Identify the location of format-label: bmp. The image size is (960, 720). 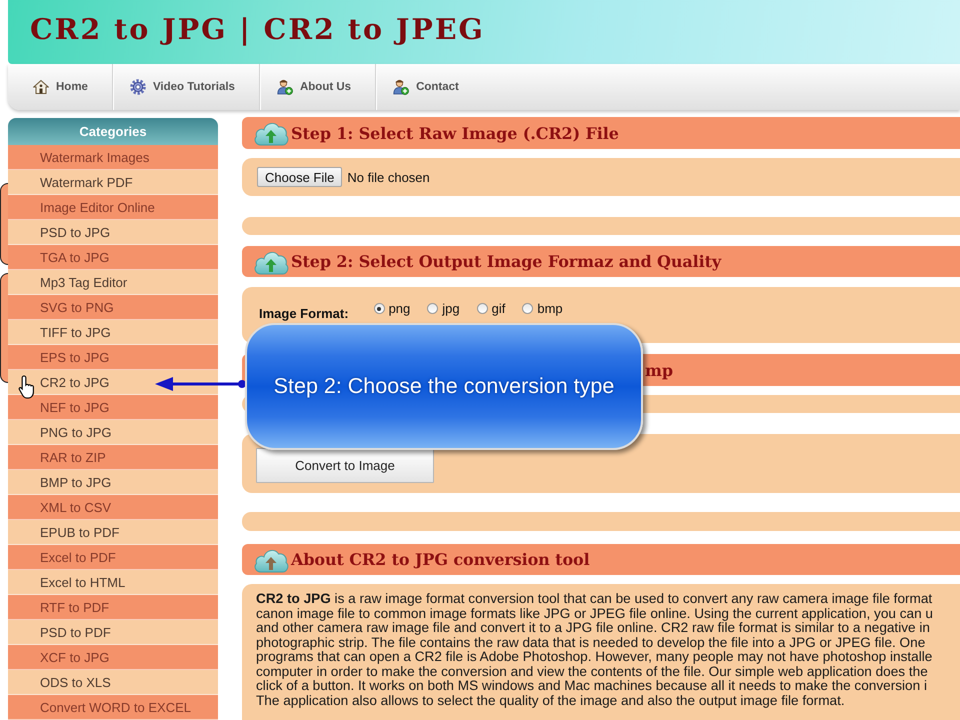
(550, 308).